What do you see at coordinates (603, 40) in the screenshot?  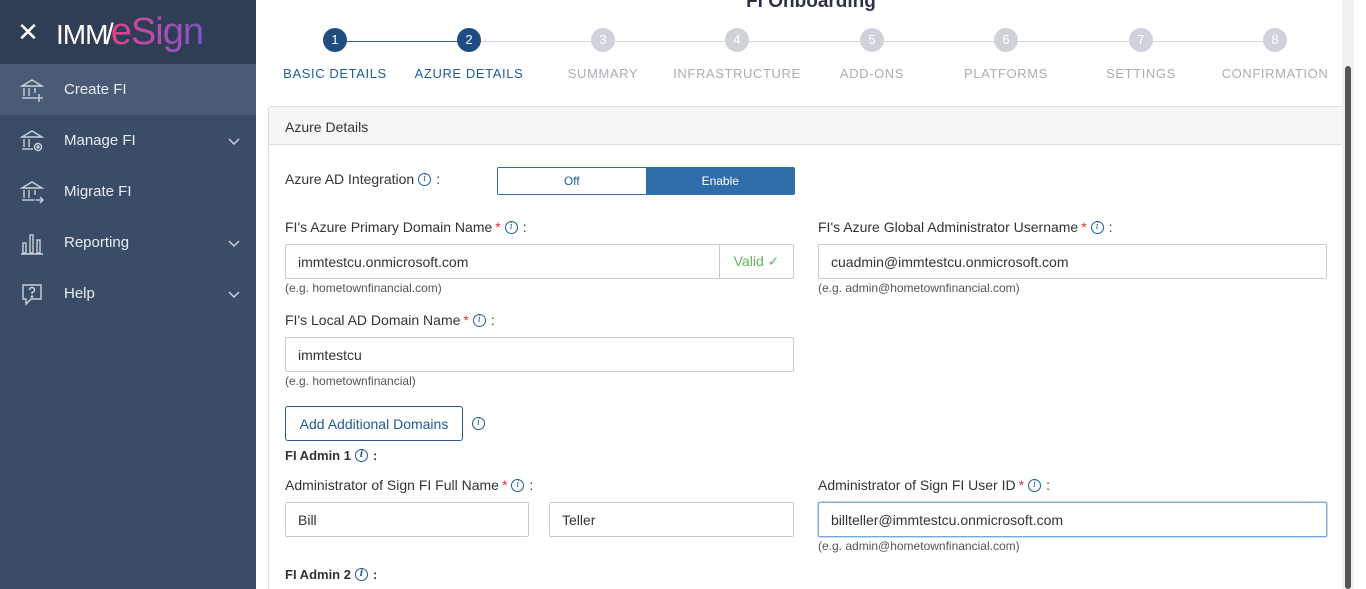 I see `step-number: 3` at bounding box center [603, 40].